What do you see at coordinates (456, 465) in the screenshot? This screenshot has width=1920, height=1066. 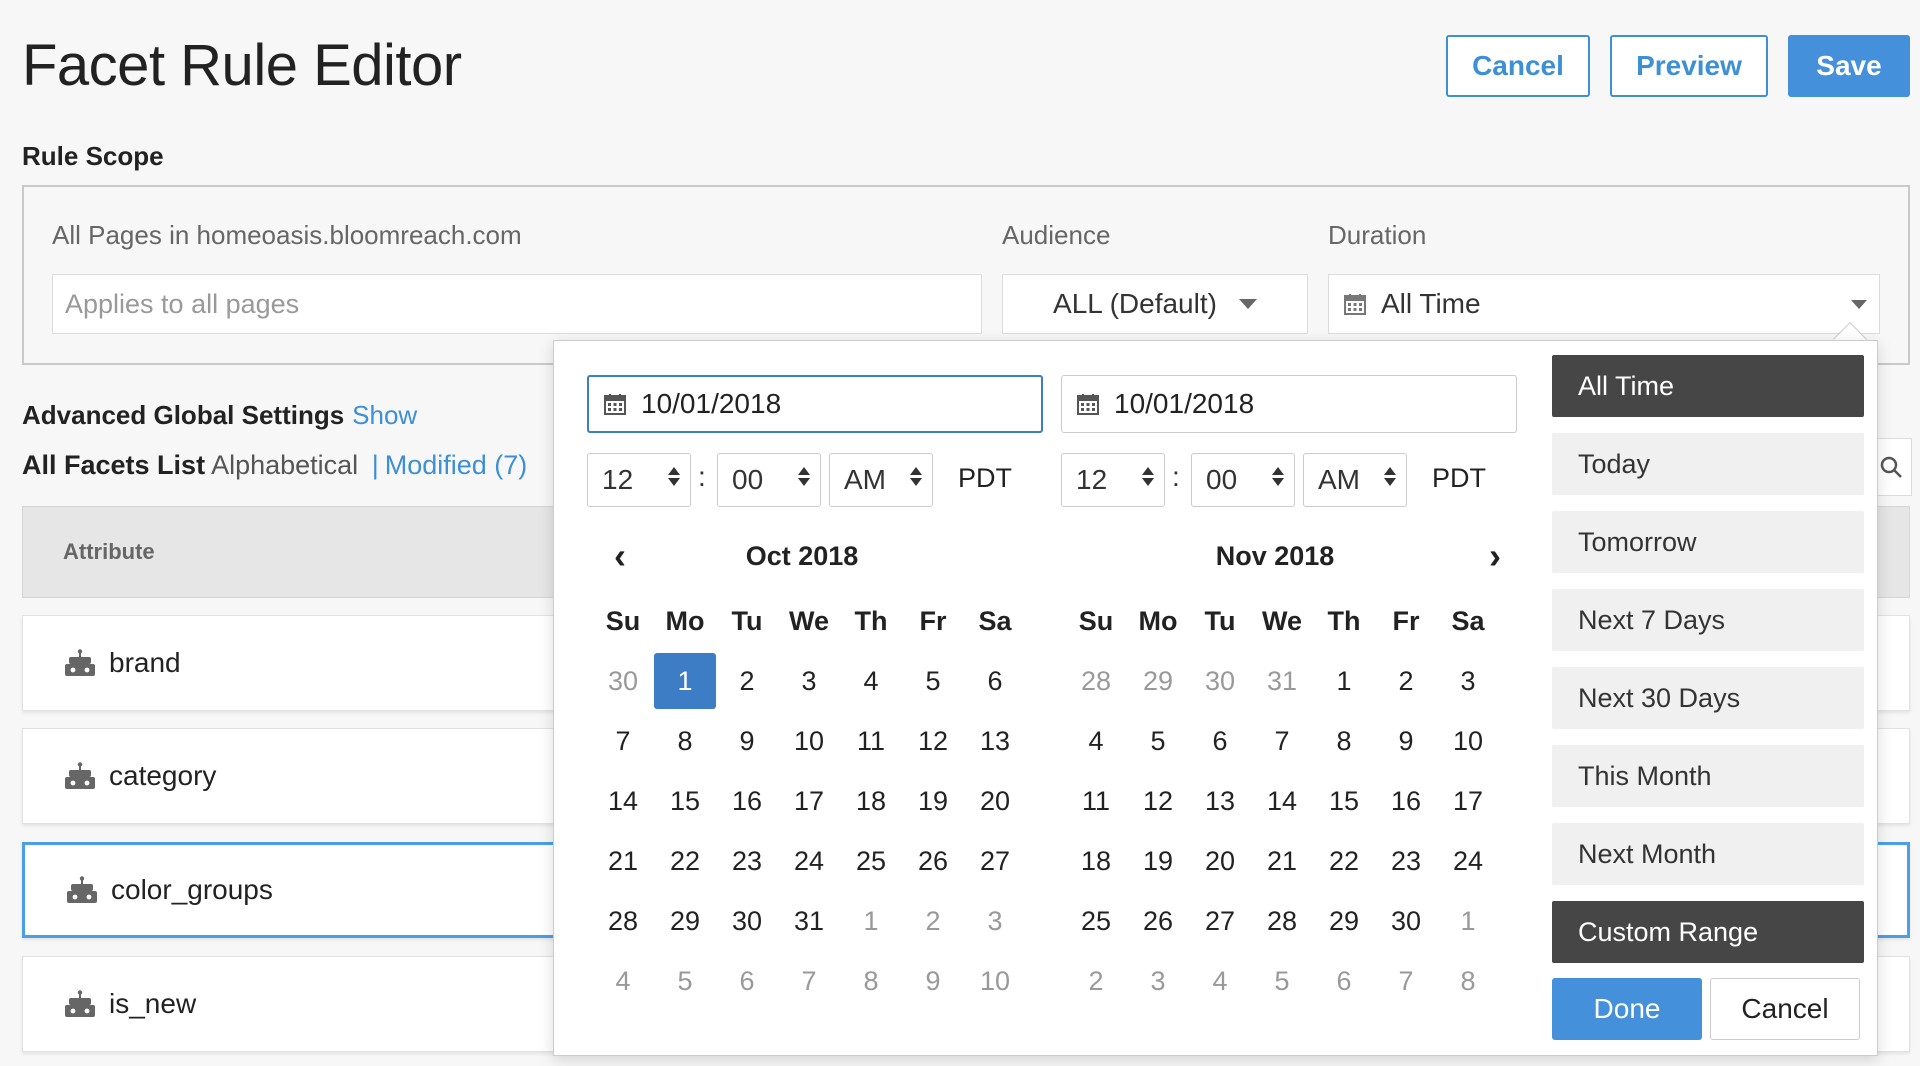 I see `sort-modified-link: Modified (7)` at bounding box center [456, 465].